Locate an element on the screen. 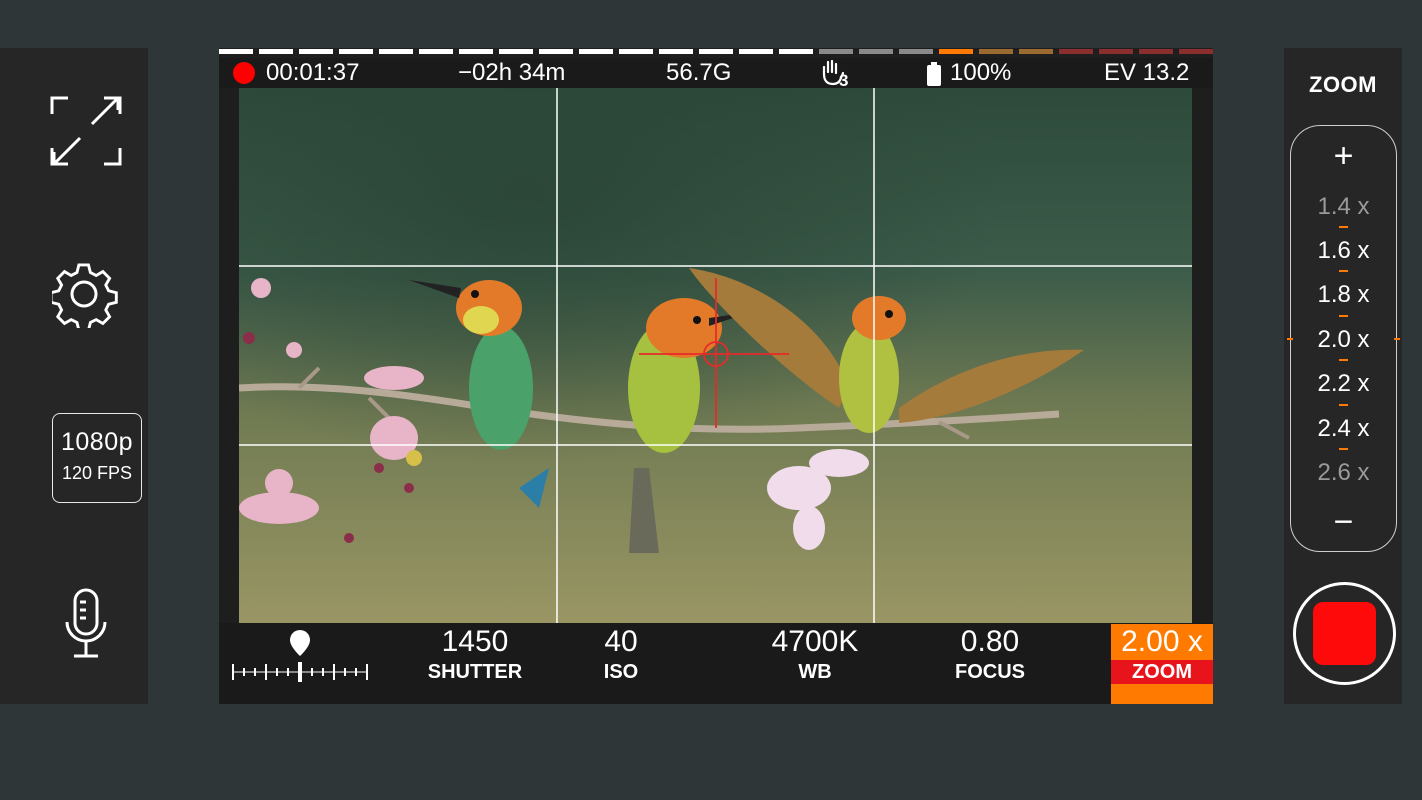  fps-label: 120 FPS is located at coordinates (97, 473).